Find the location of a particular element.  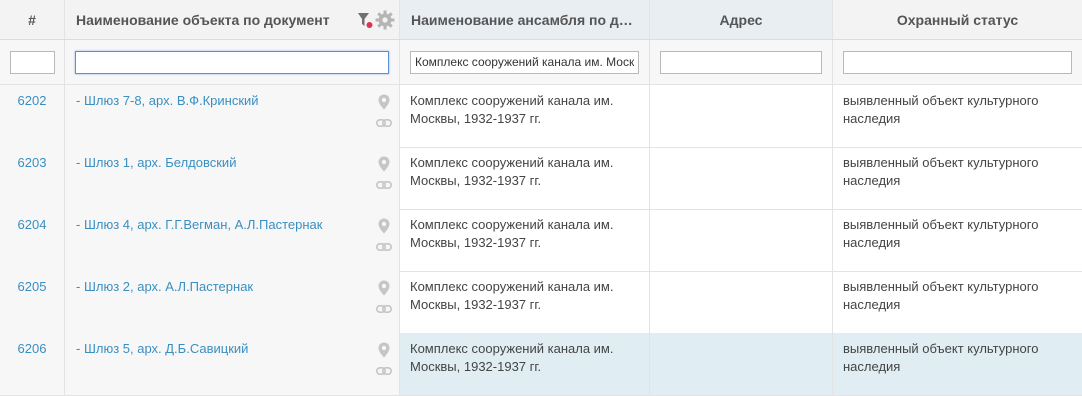

row-id-link: 6202 is located at coordinates (32, 116).